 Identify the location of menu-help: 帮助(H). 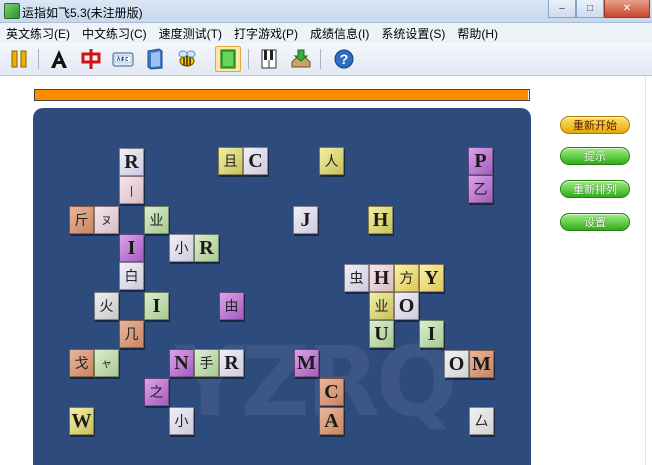
(477, 33).